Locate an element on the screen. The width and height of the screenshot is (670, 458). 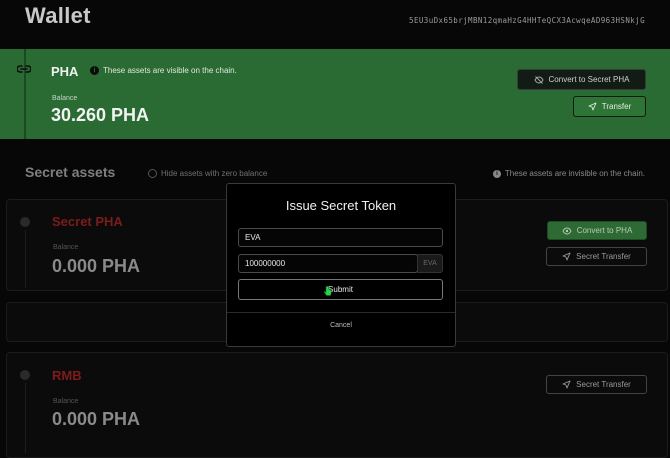
transfer-button: Transfer is located at coordinates (609, 106).